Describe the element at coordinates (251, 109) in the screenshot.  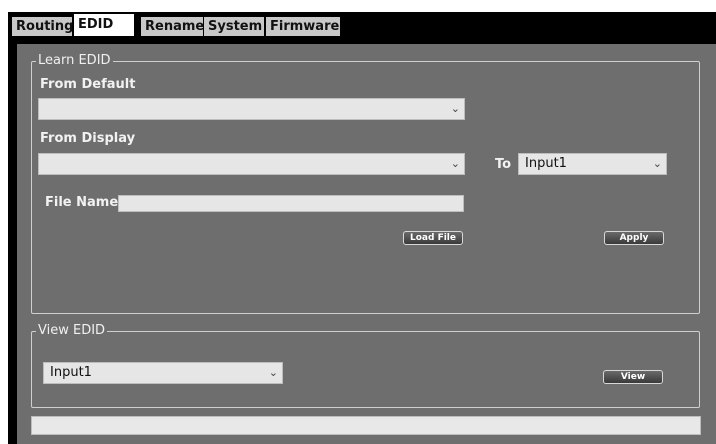
I see `from-default-select: ⌄` at that location.